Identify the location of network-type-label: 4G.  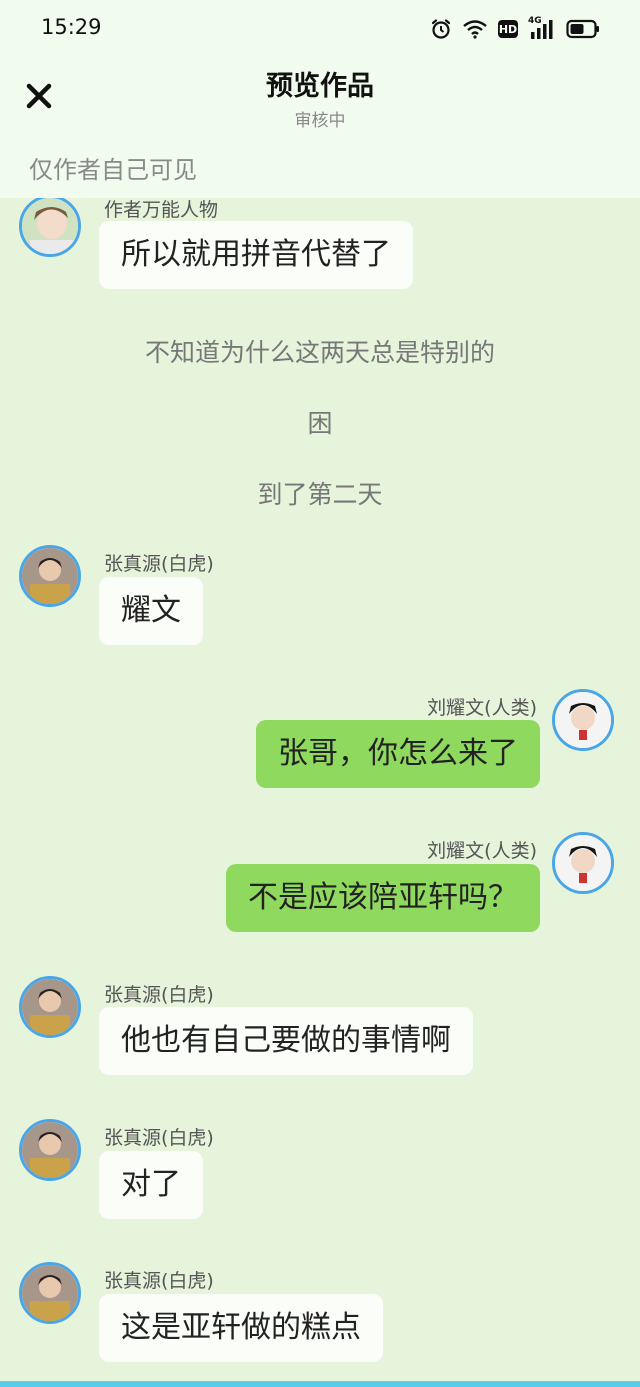
(535, 21).